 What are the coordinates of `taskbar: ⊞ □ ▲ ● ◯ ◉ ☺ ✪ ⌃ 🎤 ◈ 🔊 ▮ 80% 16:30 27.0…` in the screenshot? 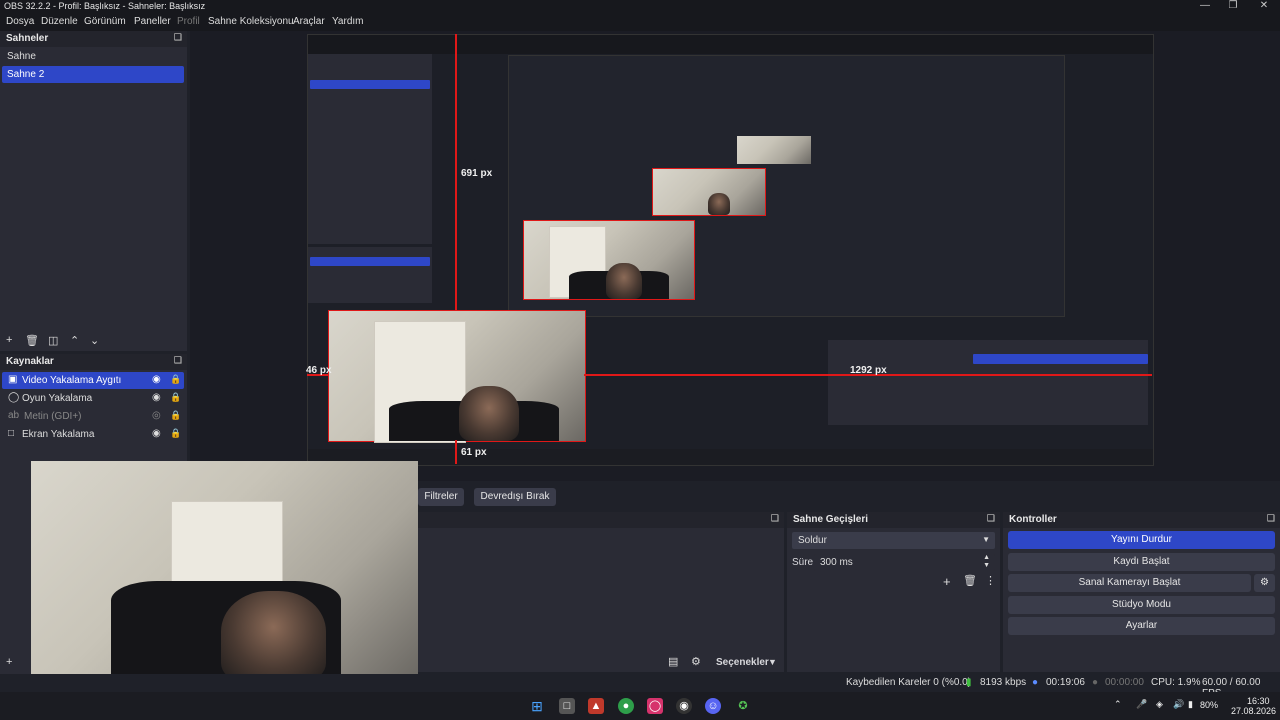 It's located at (640, 706).